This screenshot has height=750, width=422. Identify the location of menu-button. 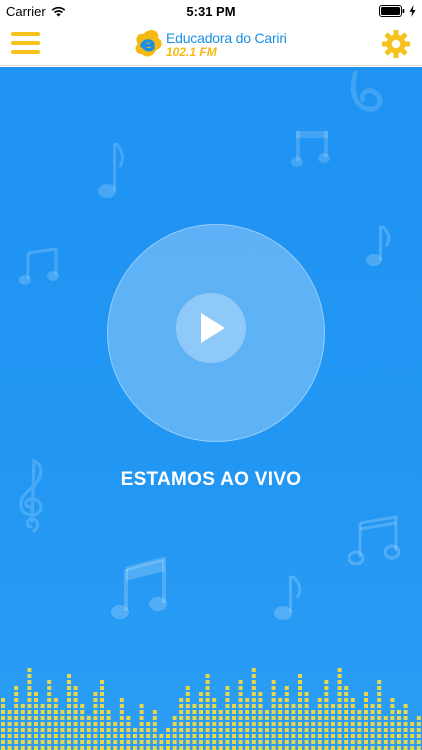
(25, 44).